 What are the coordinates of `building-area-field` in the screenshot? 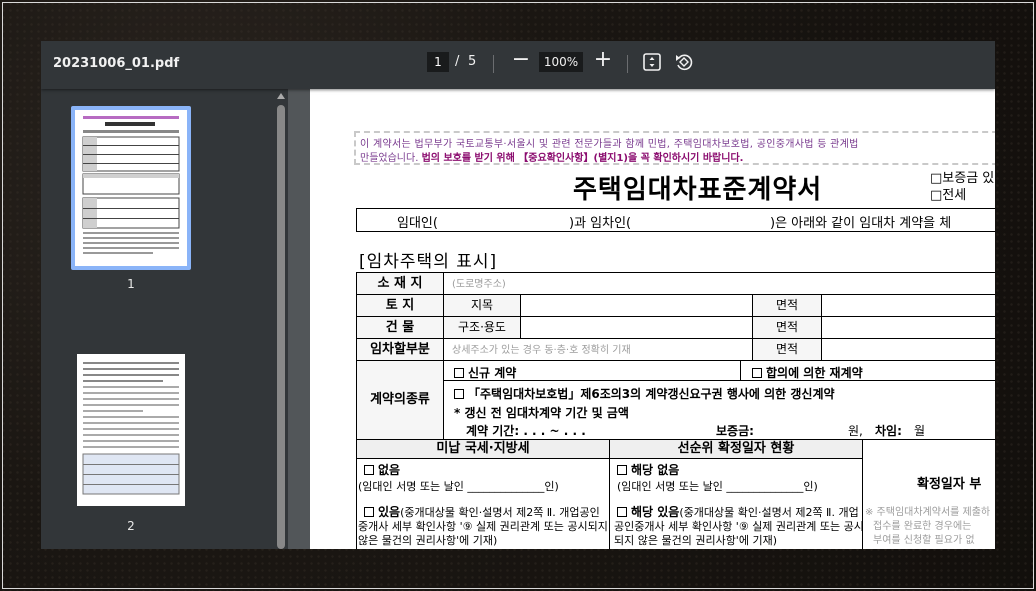 It's located at (908, 327).